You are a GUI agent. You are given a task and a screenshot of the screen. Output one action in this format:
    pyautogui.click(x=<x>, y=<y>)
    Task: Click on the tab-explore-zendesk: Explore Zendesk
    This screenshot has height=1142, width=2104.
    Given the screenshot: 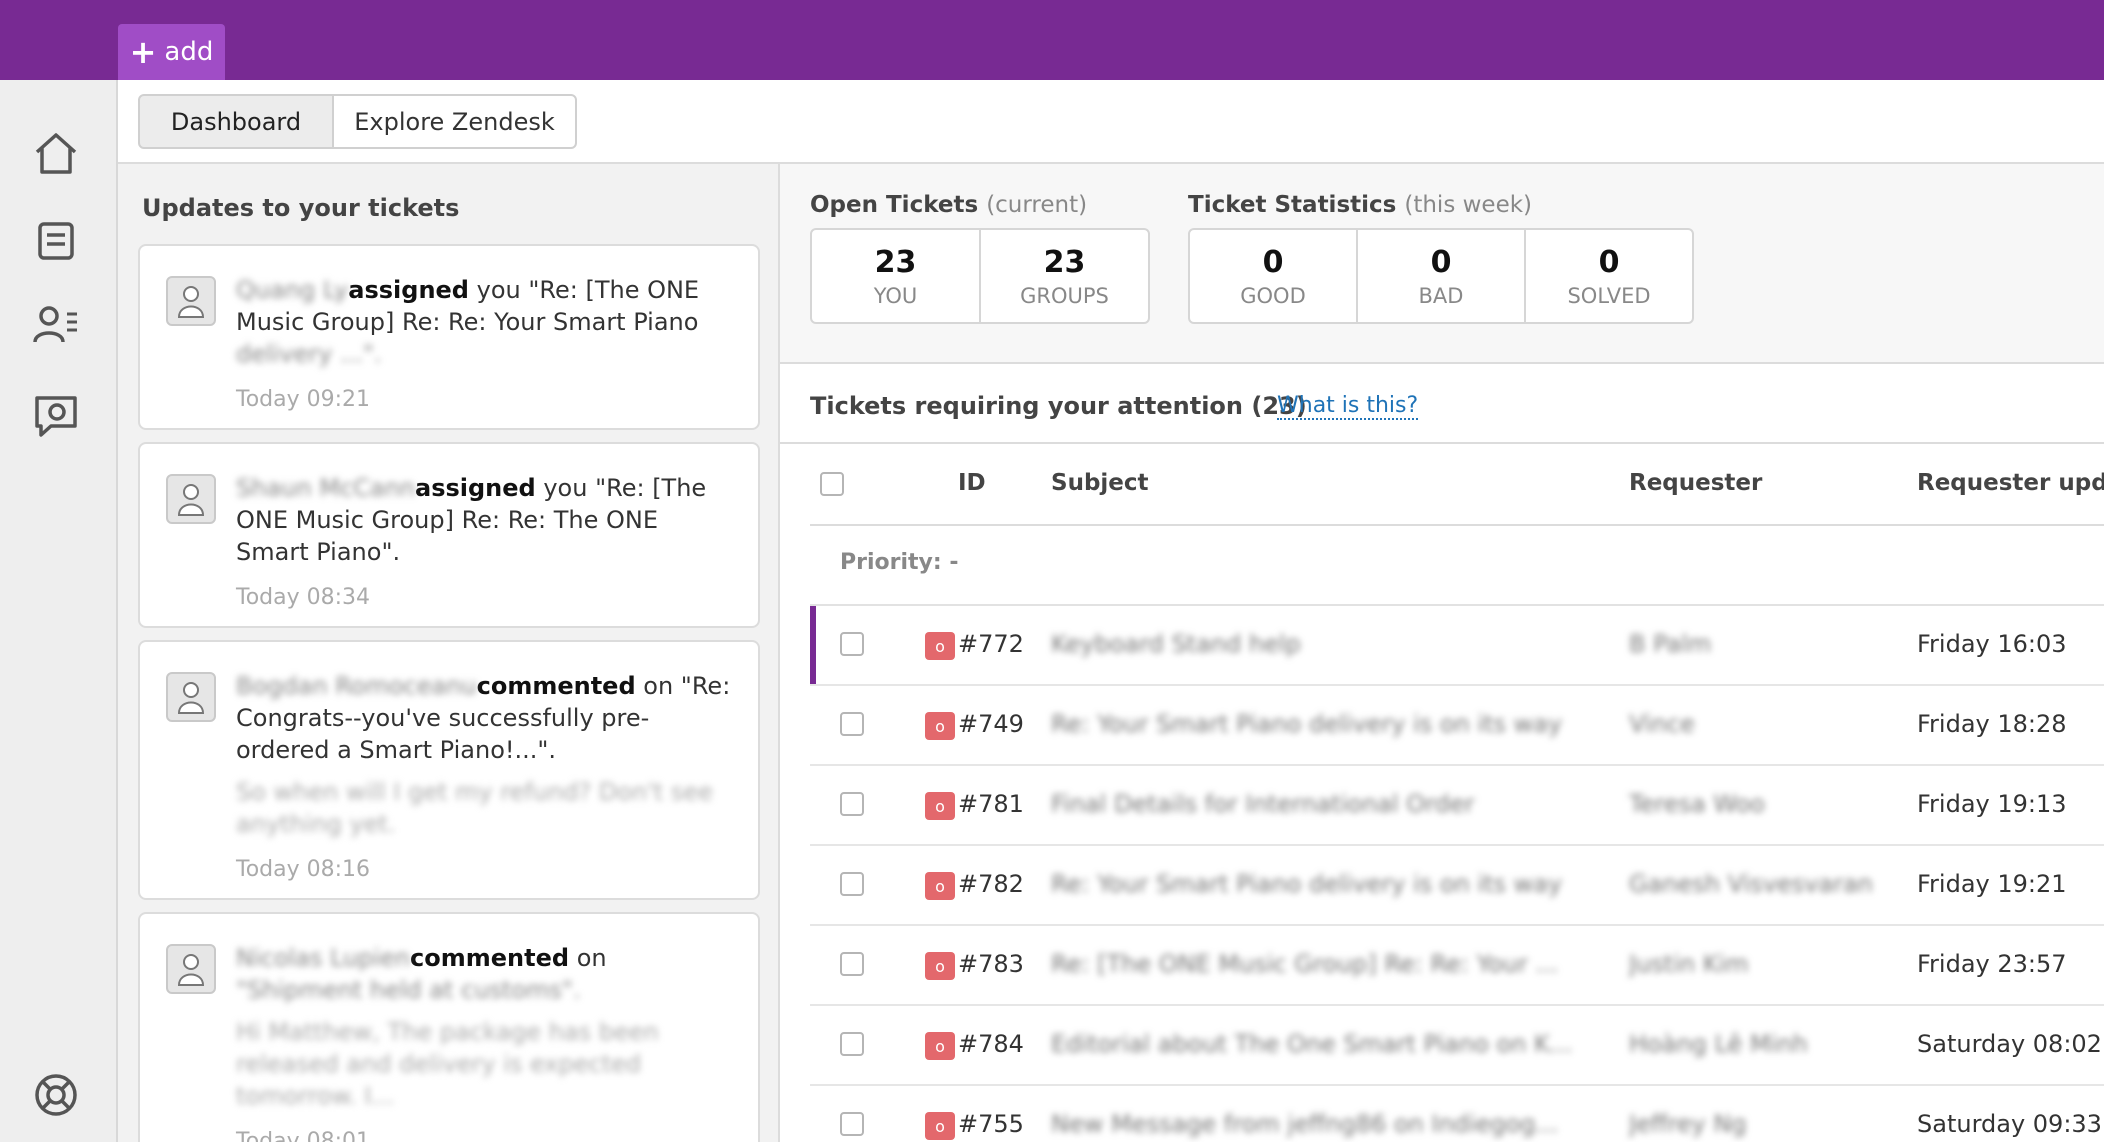 What is the action you would take?
    pyautogui.click(x=454, y=121)
    